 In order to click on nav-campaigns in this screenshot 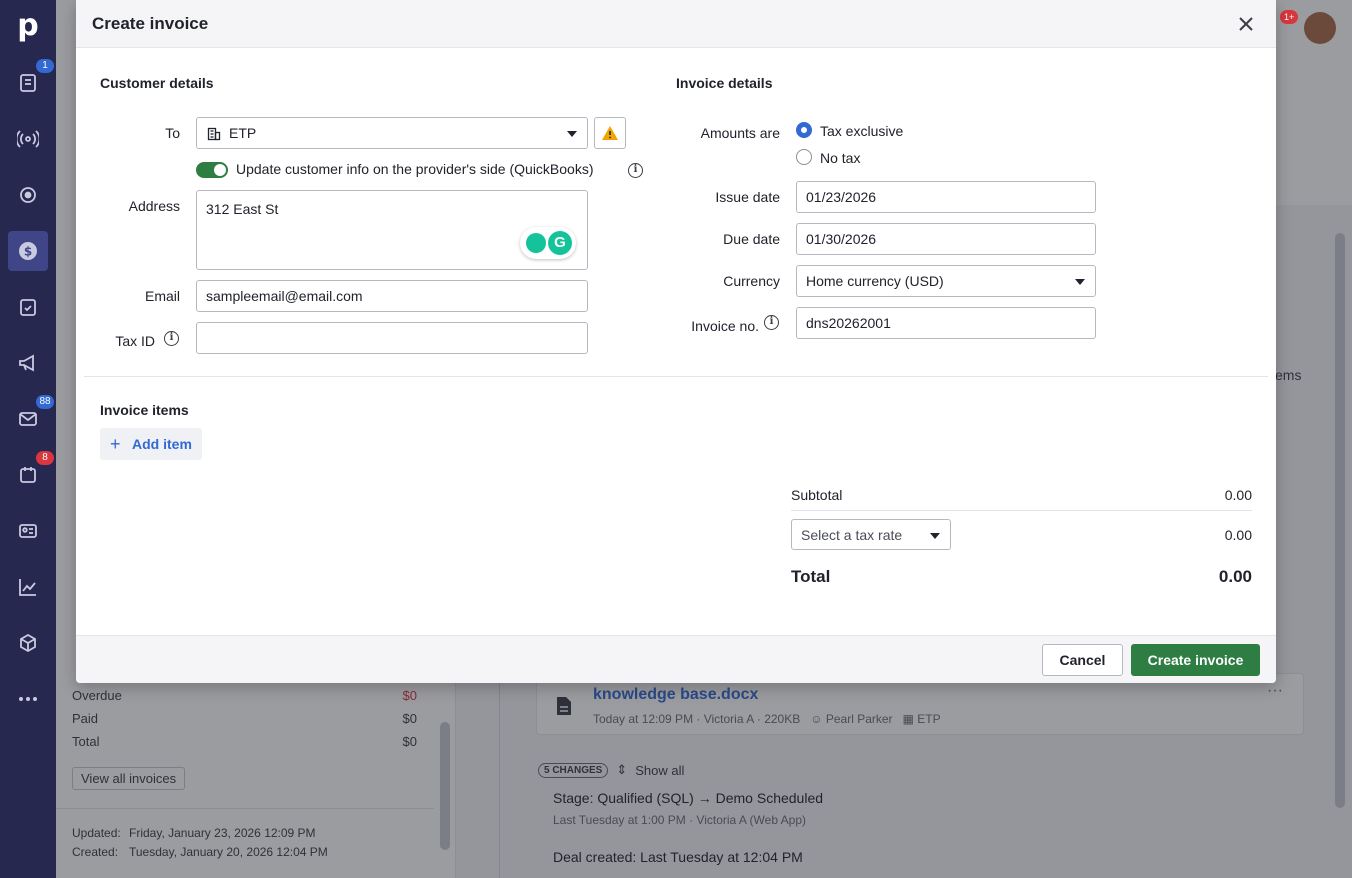, I will do `click(28, 363)`.